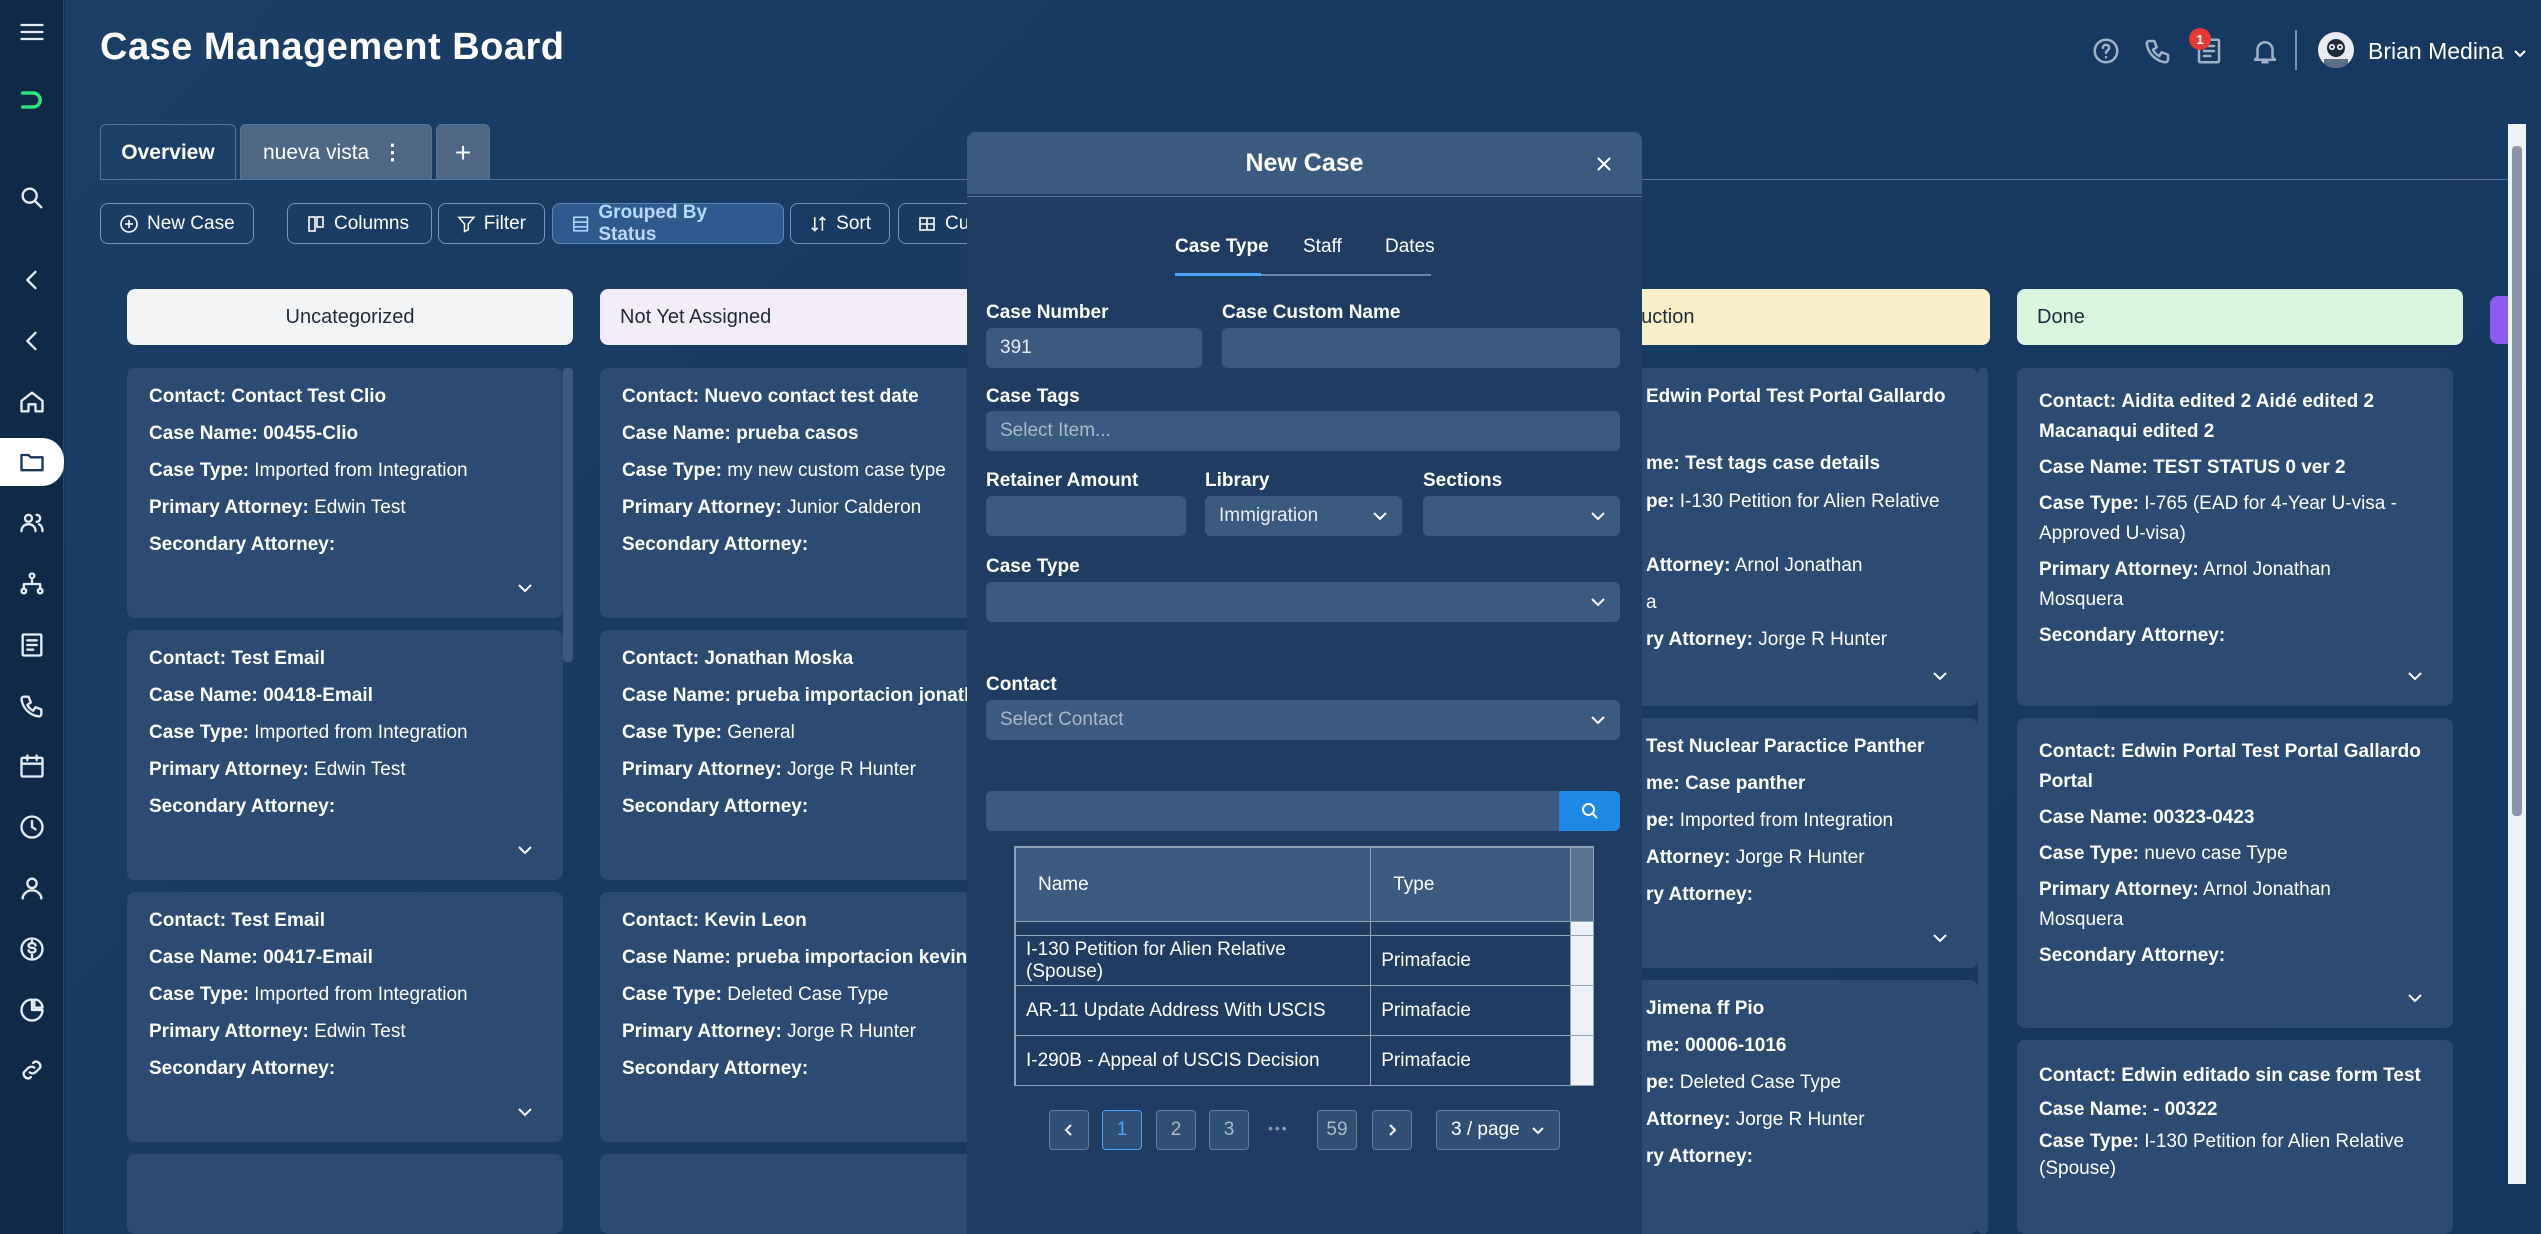  I want to click on link-icon, so click(32, 1070).